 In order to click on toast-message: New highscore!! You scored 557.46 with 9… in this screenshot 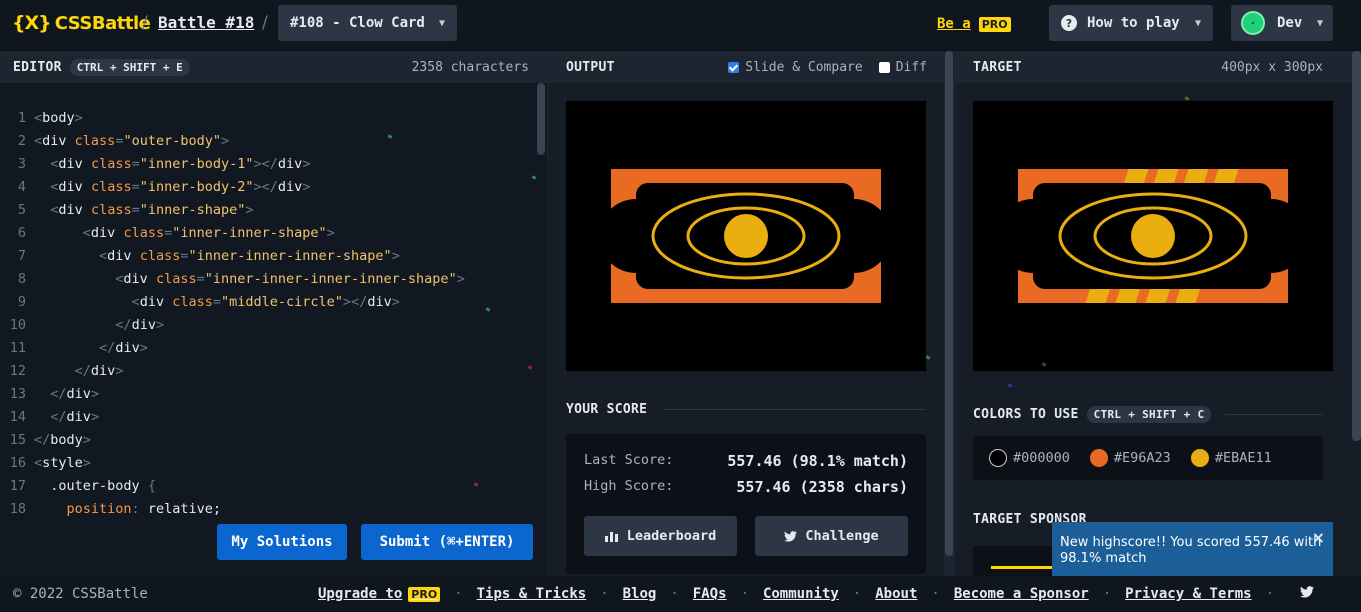, I will do `click(1191, 550)`.